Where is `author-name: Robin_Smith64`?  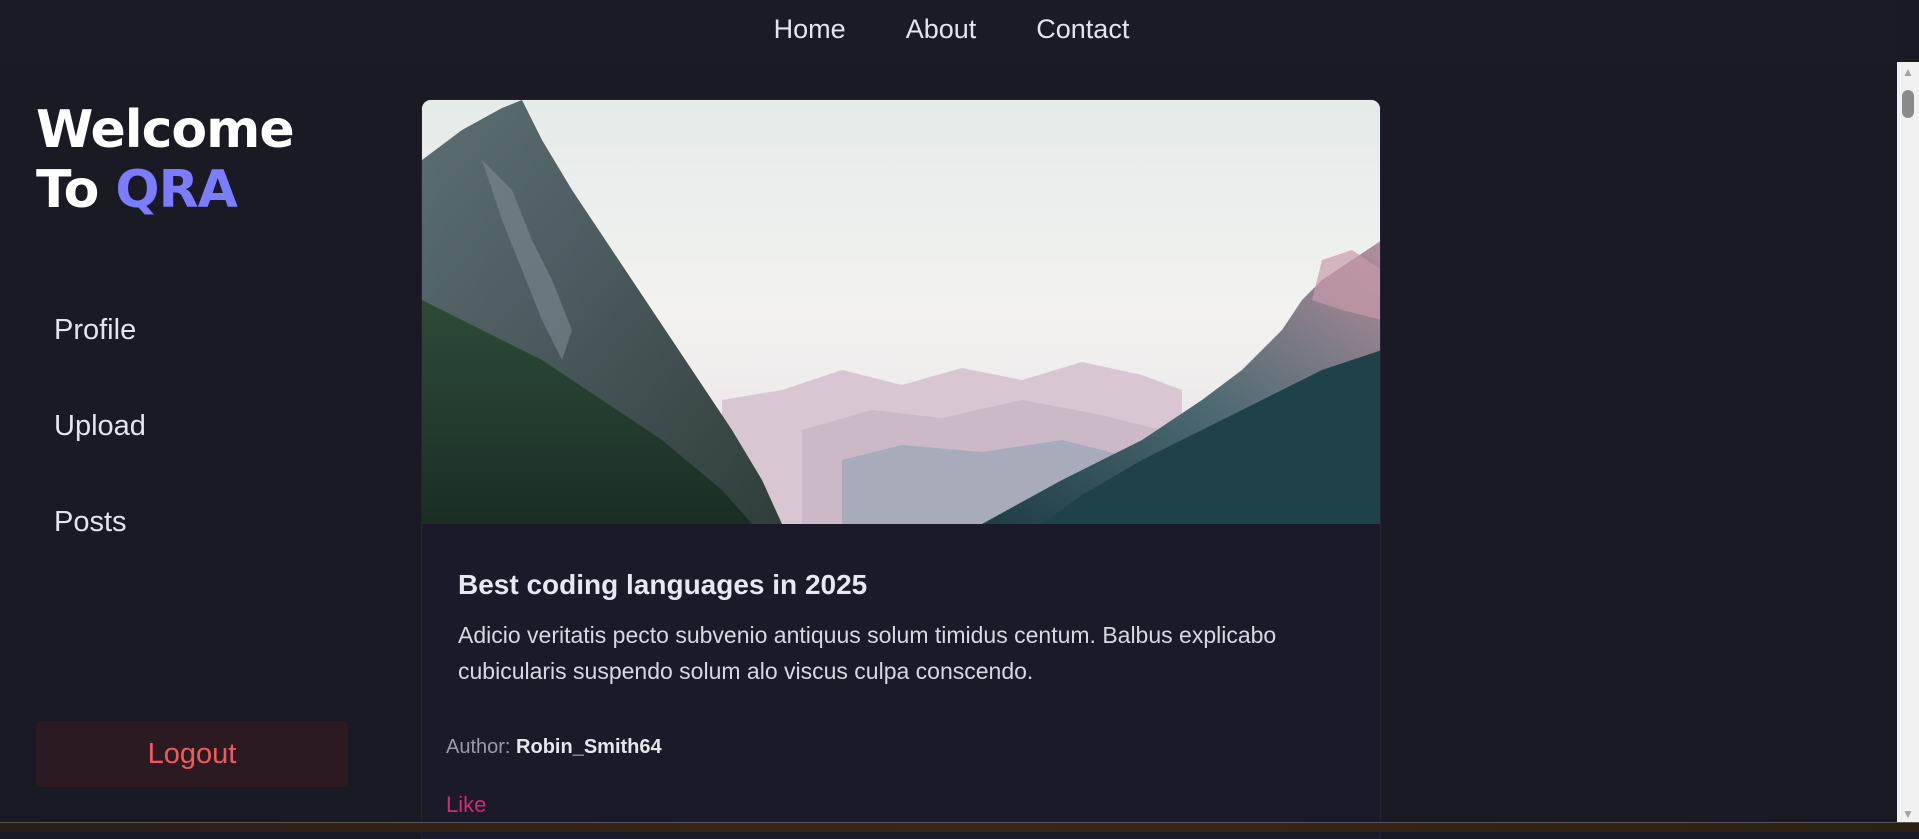 author-name: Robin_Smith64 is located at coordinates (589, 747).